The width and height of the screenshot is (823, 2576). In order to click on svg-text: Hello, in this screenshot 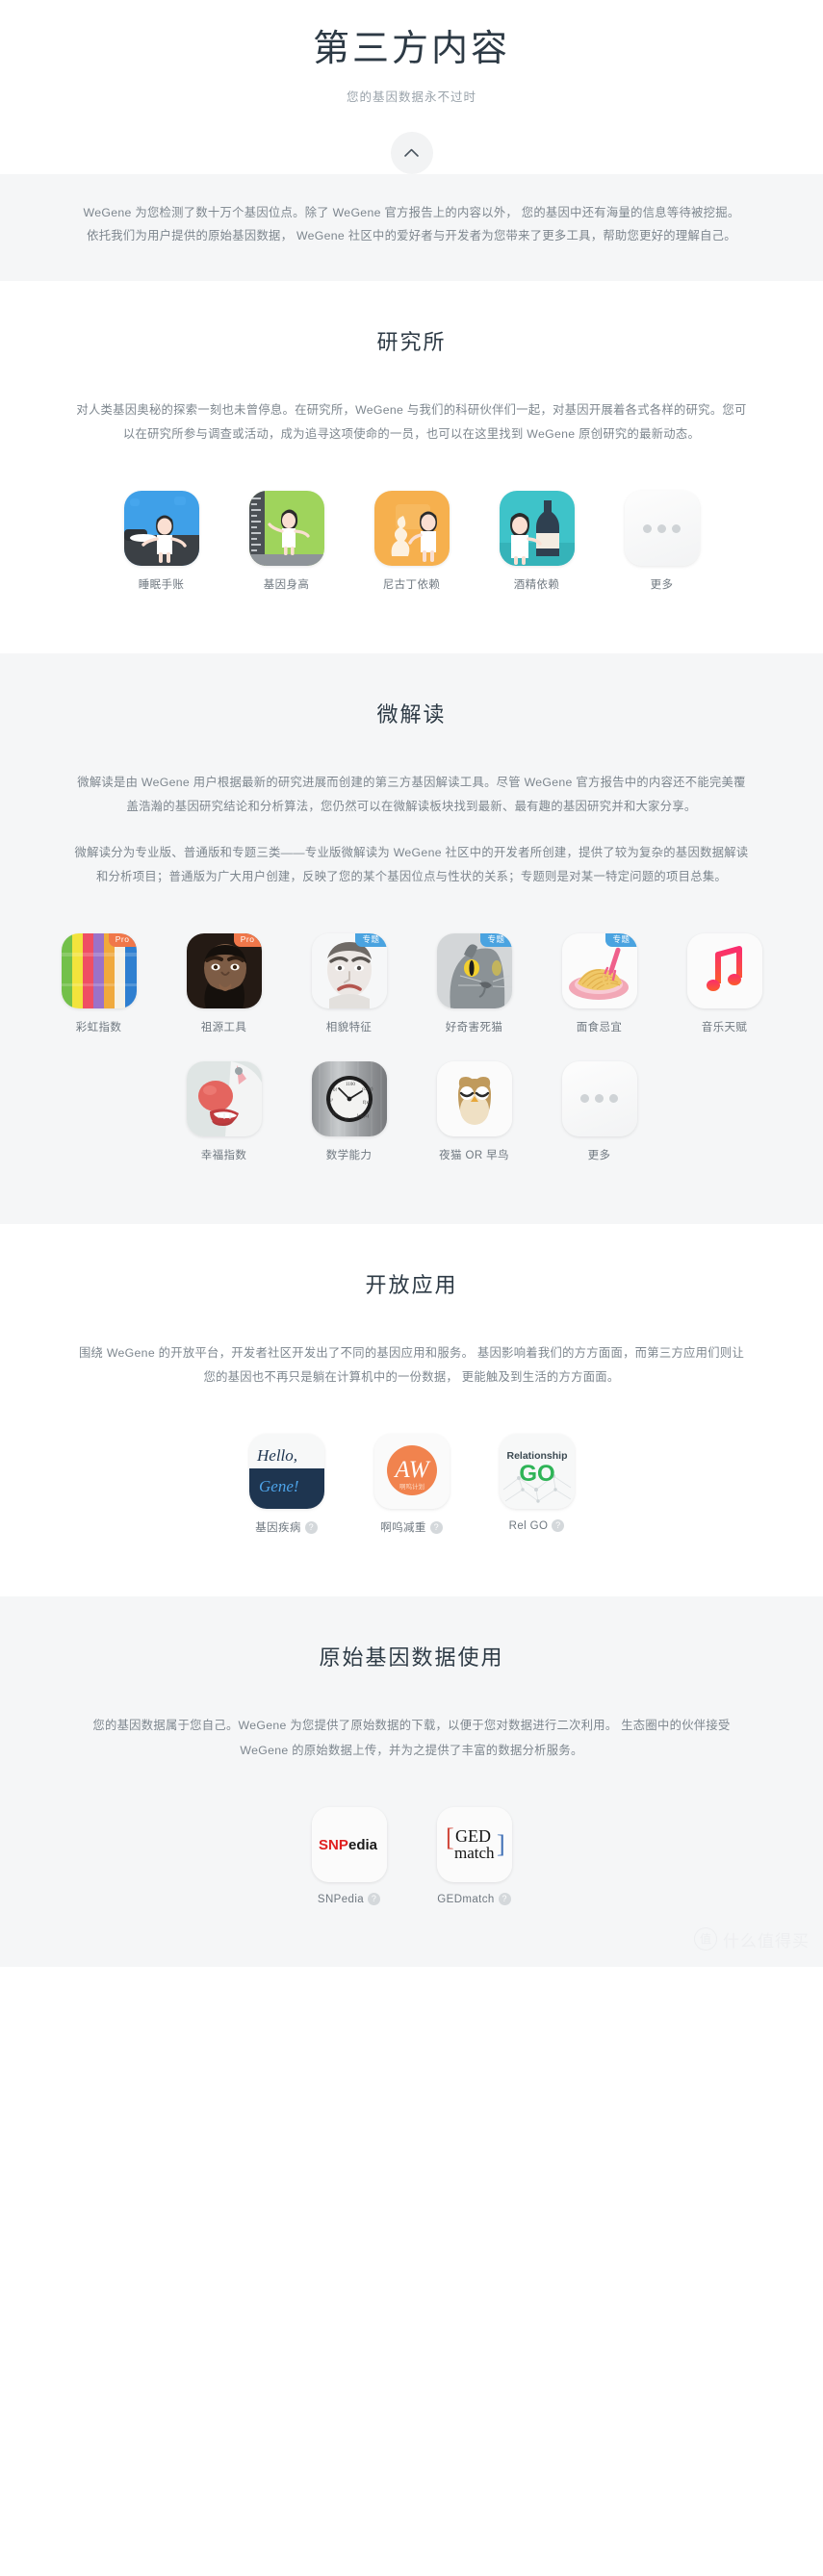, I will do `click(276, 1455)`.